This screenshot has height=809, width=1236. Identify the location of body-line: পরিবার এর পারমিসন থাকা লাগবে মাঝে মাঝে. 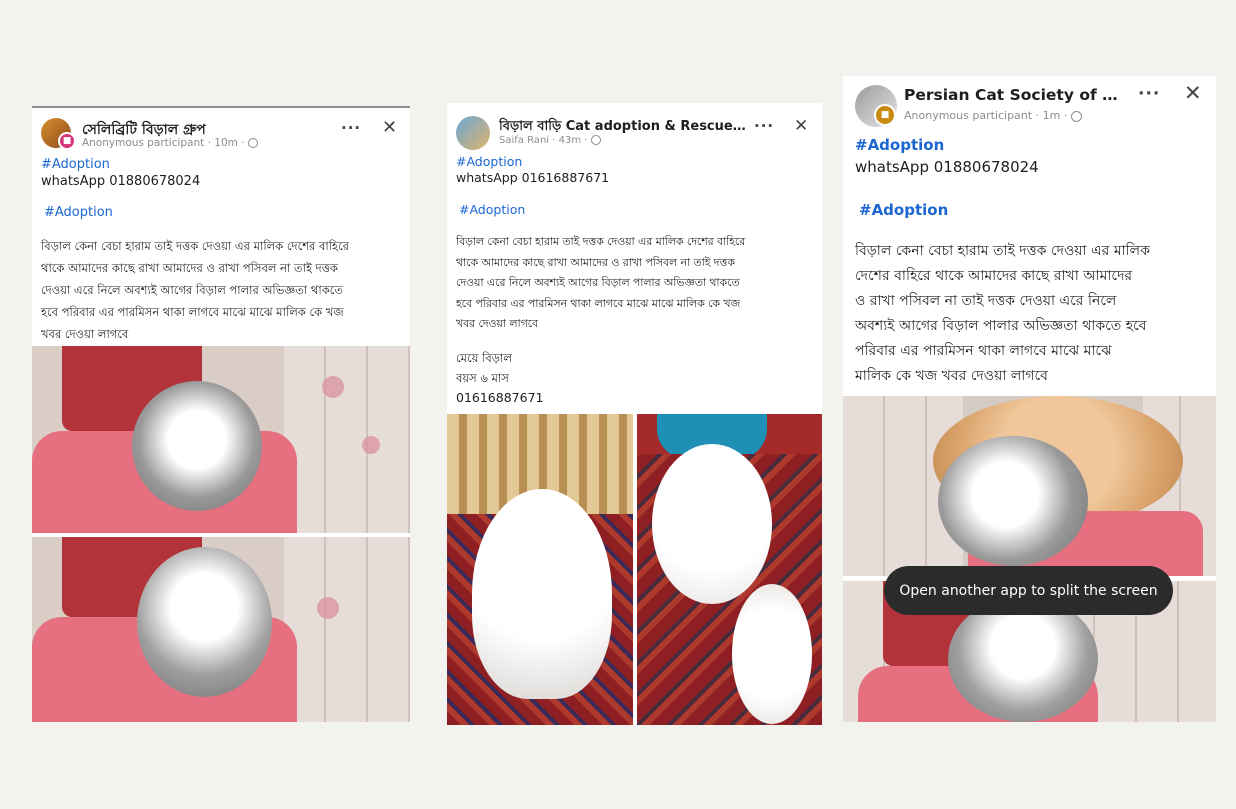
(983, 351).